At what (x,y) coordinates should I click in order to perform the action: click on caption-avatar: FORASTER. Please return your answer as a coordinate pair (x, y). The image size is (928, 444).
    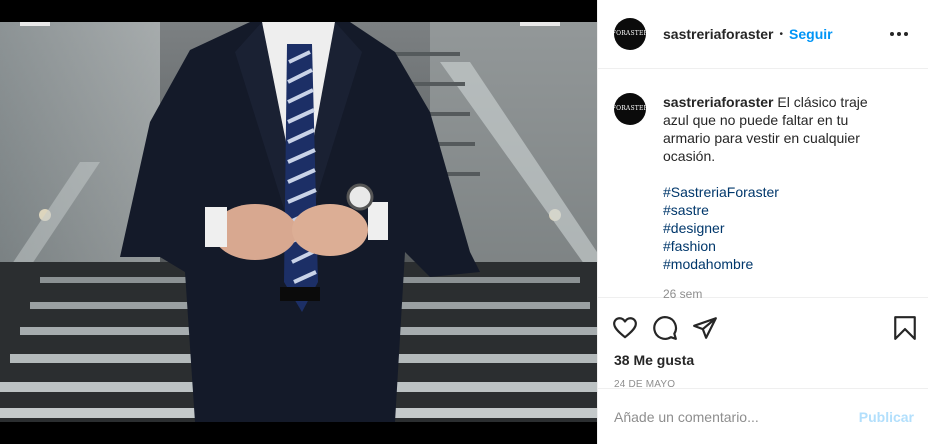
    Looking at the image, I should click on (630, 109).